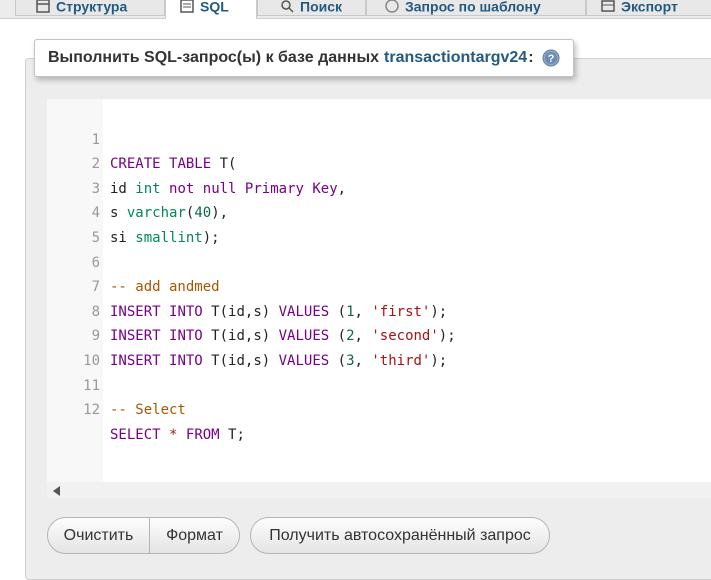 Image resolution: width=711 pixels, height=580 pixels. I want to click on token-operator: *, so click(173, 434).